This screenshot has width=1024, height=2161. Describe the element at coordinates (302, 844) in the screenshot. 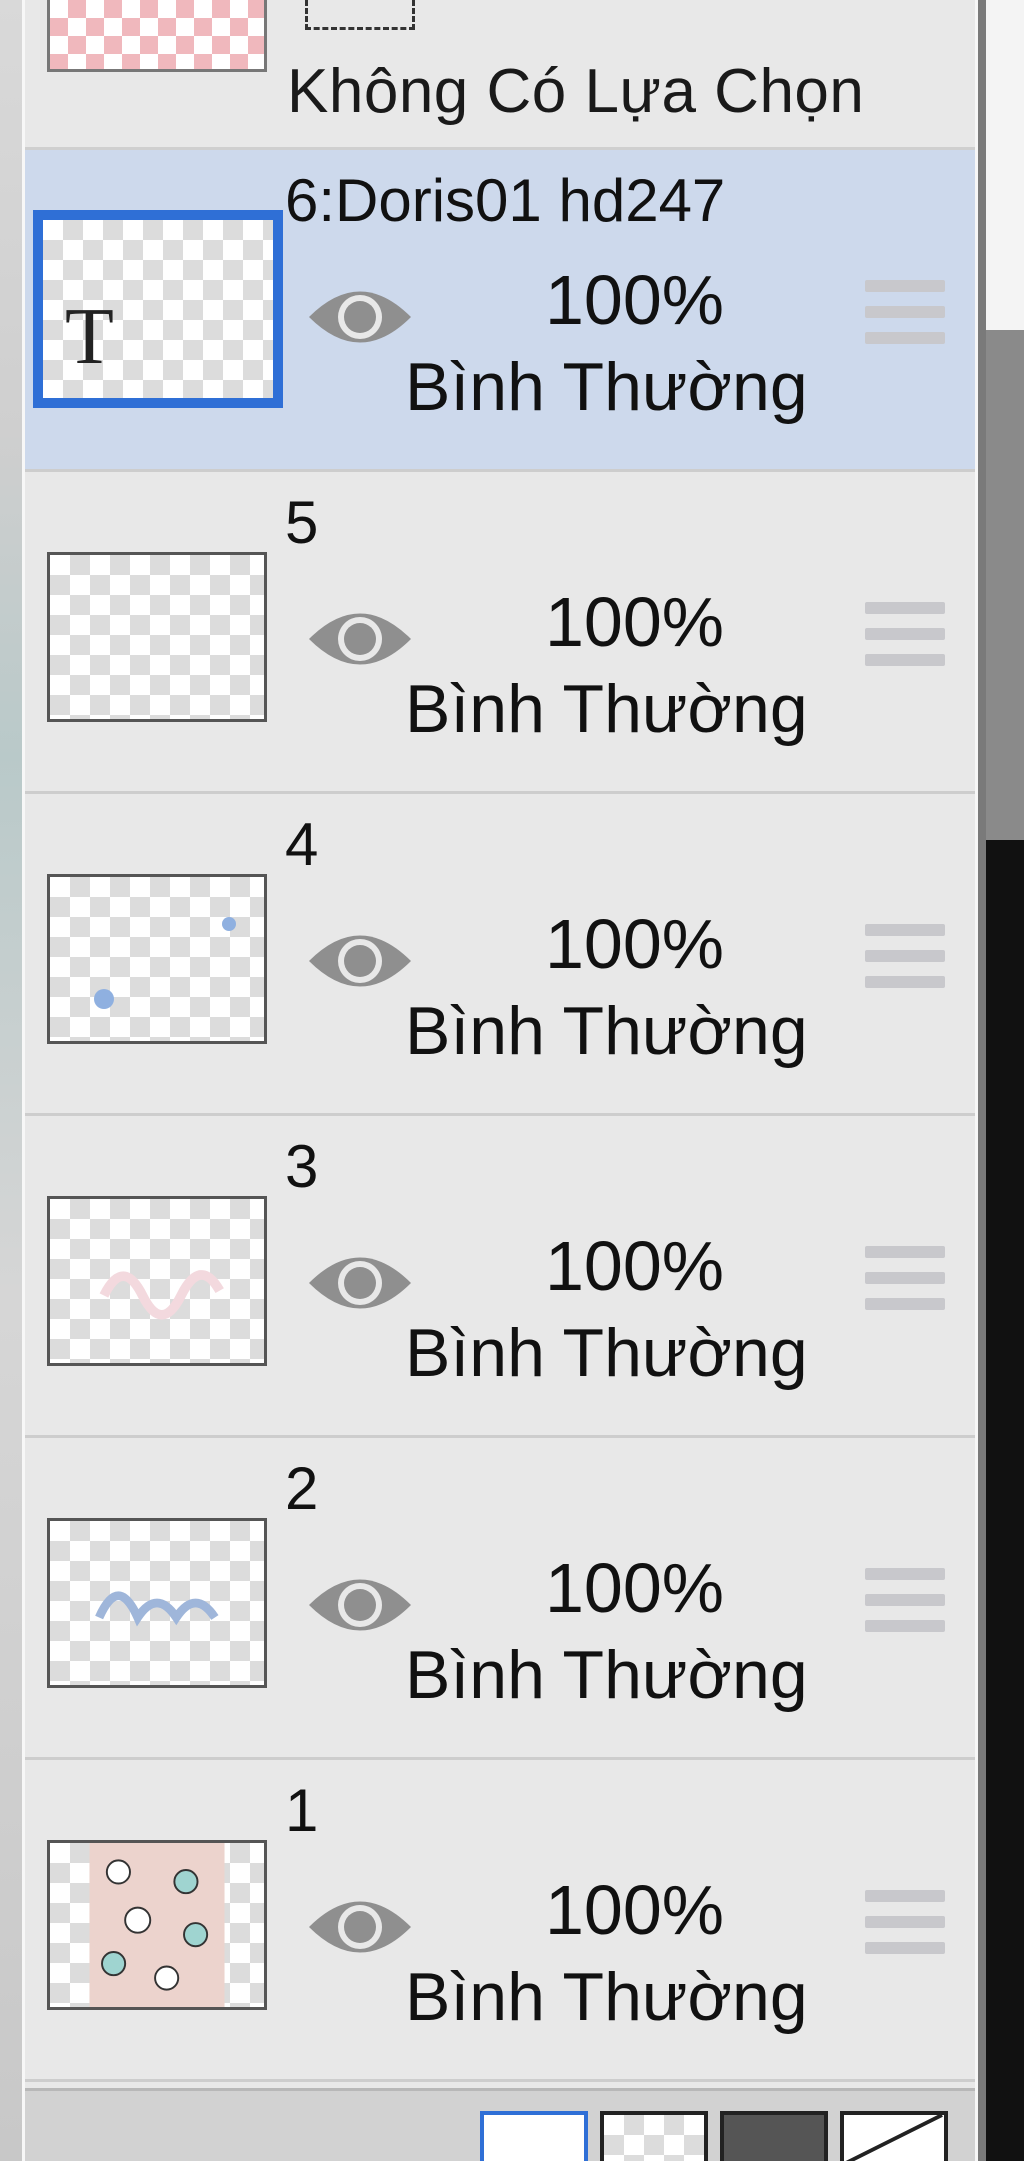

I see `layer-name: 4` at that location.